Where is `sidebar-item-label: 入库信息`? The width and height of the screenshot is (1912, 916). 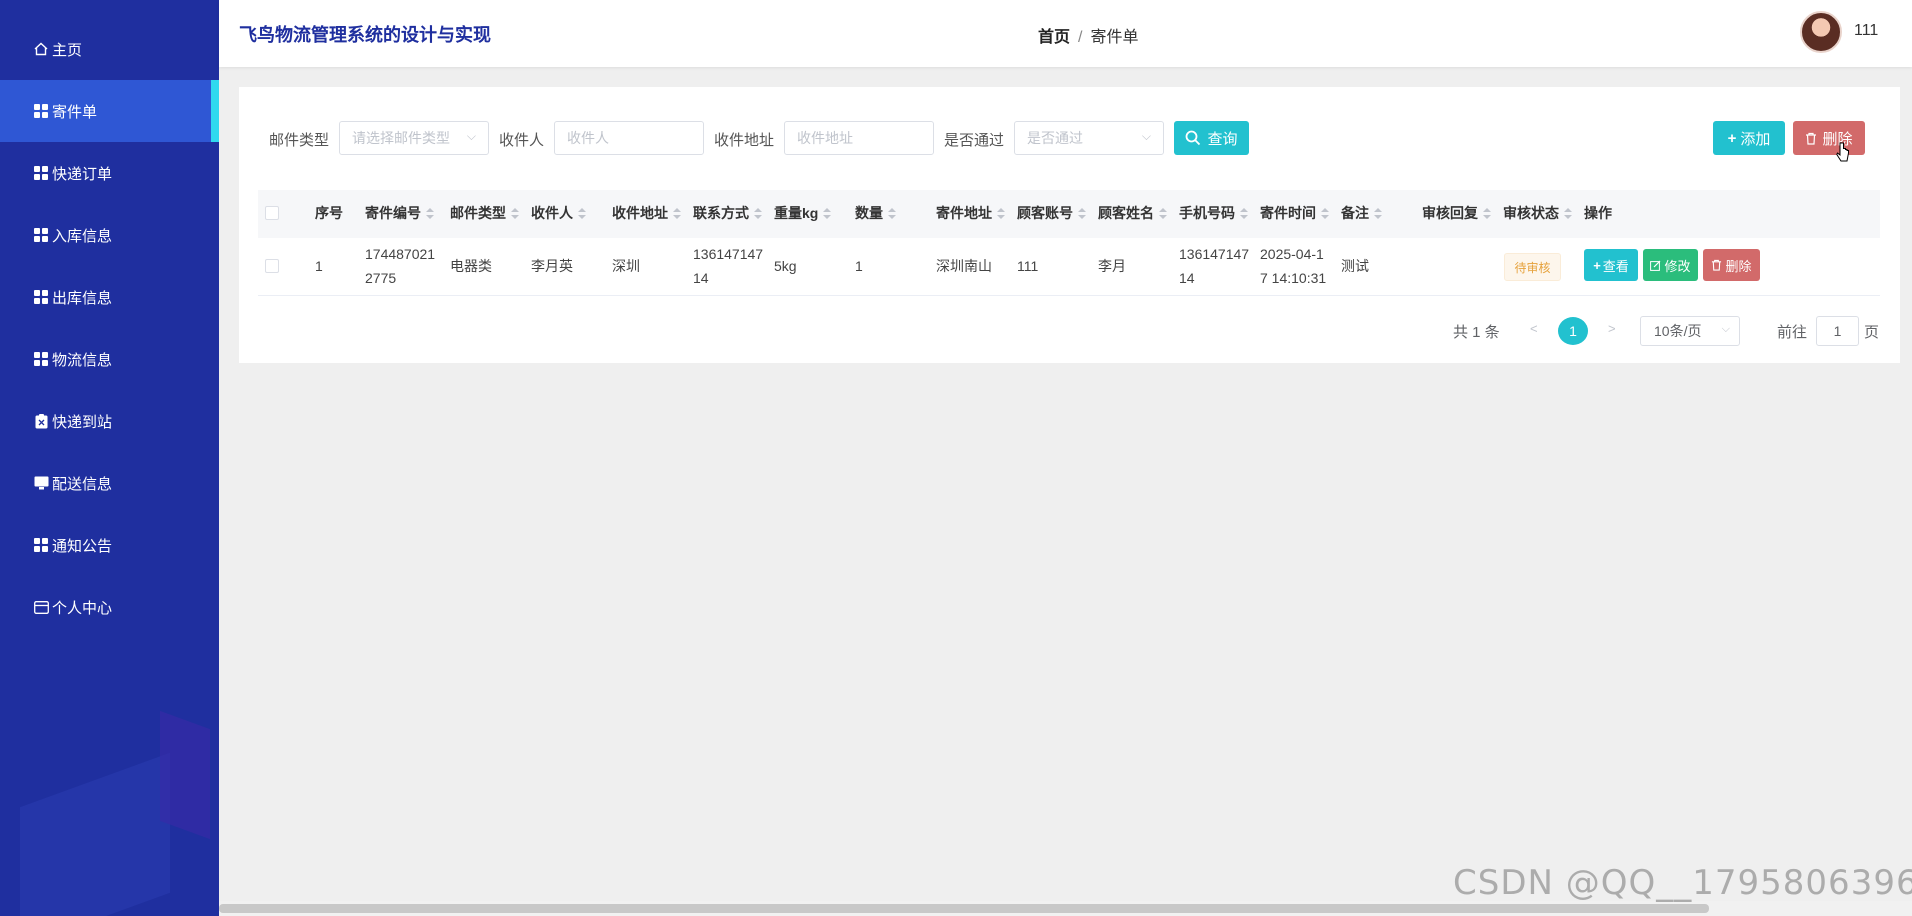
sidebar-item-label: 入库信息 is located at coordinates (82, 236).